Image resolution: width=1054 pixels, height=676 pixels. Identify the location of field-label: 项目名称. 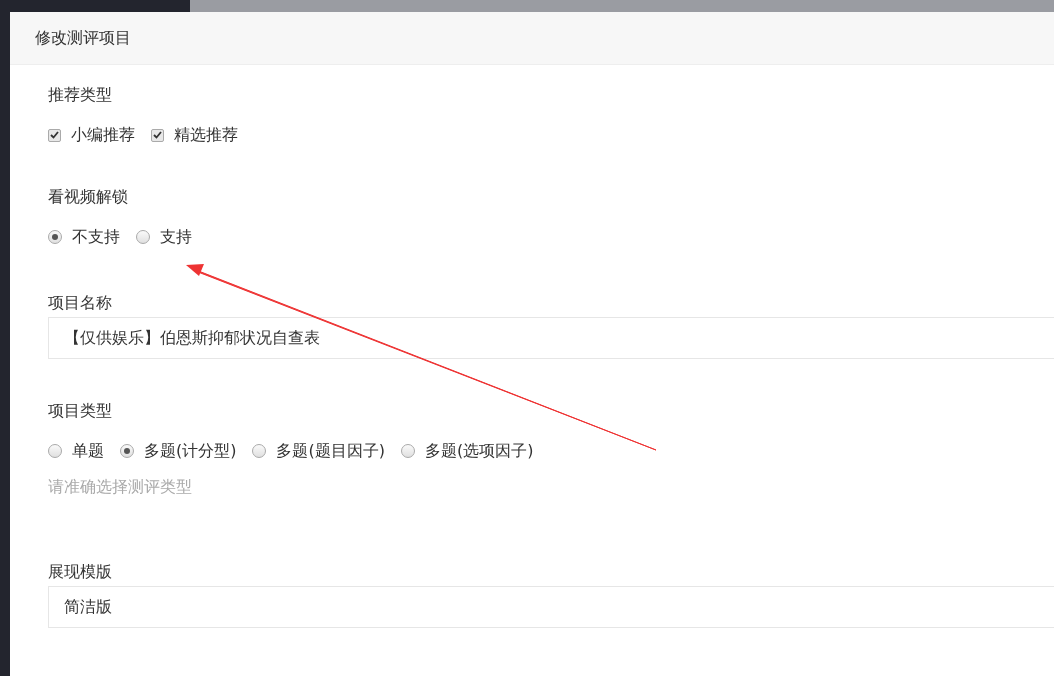
(80, 303).